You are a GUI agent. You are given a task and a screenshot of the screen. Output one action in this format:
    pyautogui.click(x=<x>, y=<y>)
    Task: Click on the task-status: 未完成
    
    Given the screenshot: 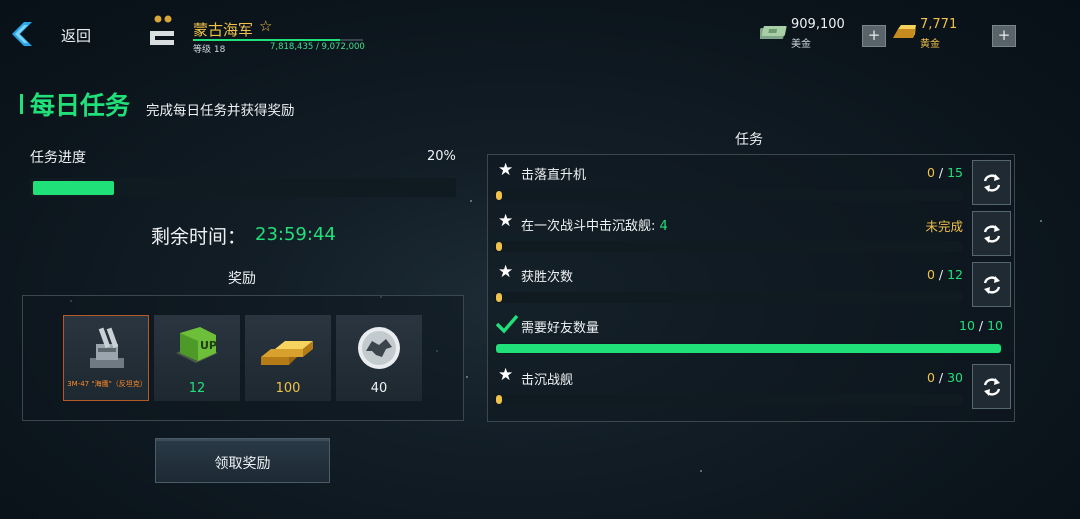 What is the action you would take?
    pyautogui.click(x=944, y=226)
    